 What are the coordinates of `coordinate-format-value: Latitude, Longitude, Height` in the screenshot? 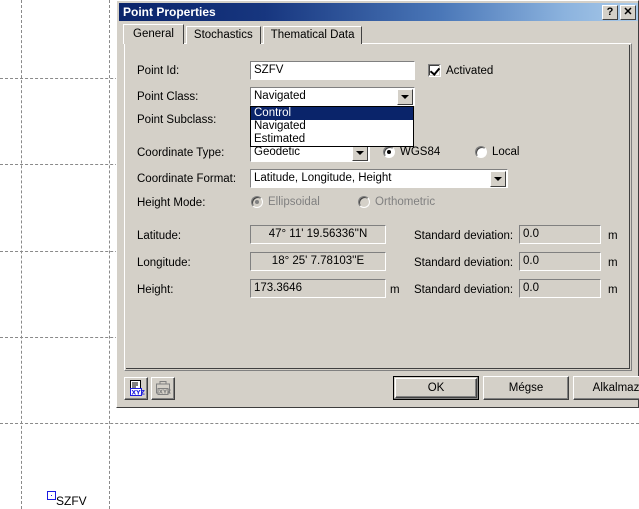 It's located at (323, 178).